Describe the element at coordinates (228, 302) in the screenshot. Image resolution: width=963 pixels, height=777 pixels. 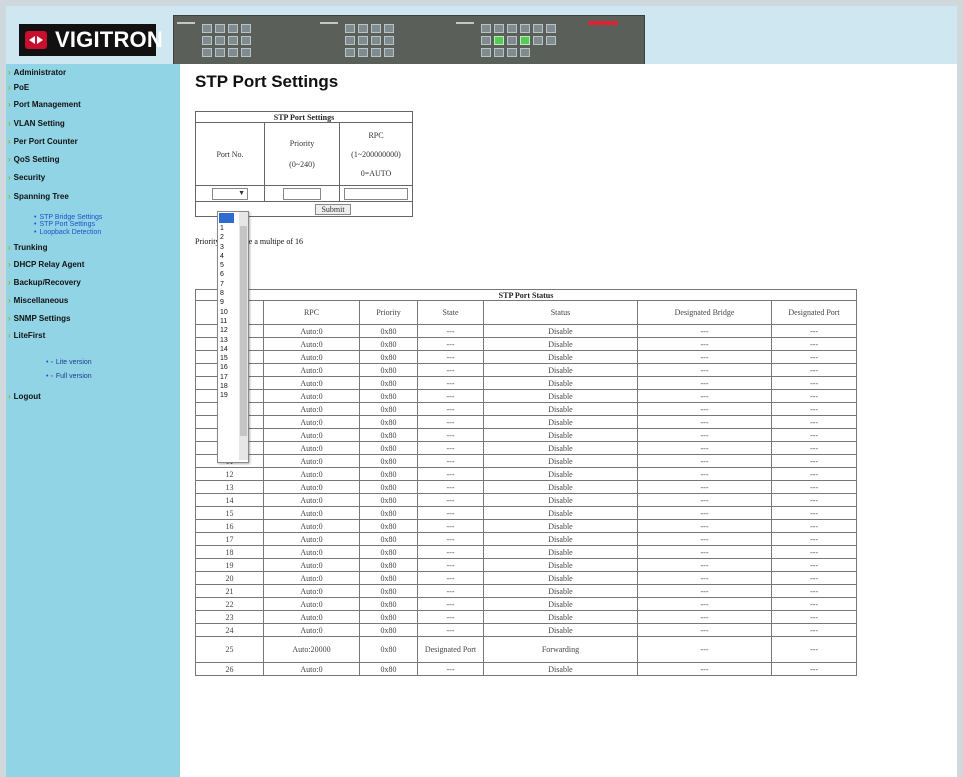
I see `dropdown-option: 9` at that location.